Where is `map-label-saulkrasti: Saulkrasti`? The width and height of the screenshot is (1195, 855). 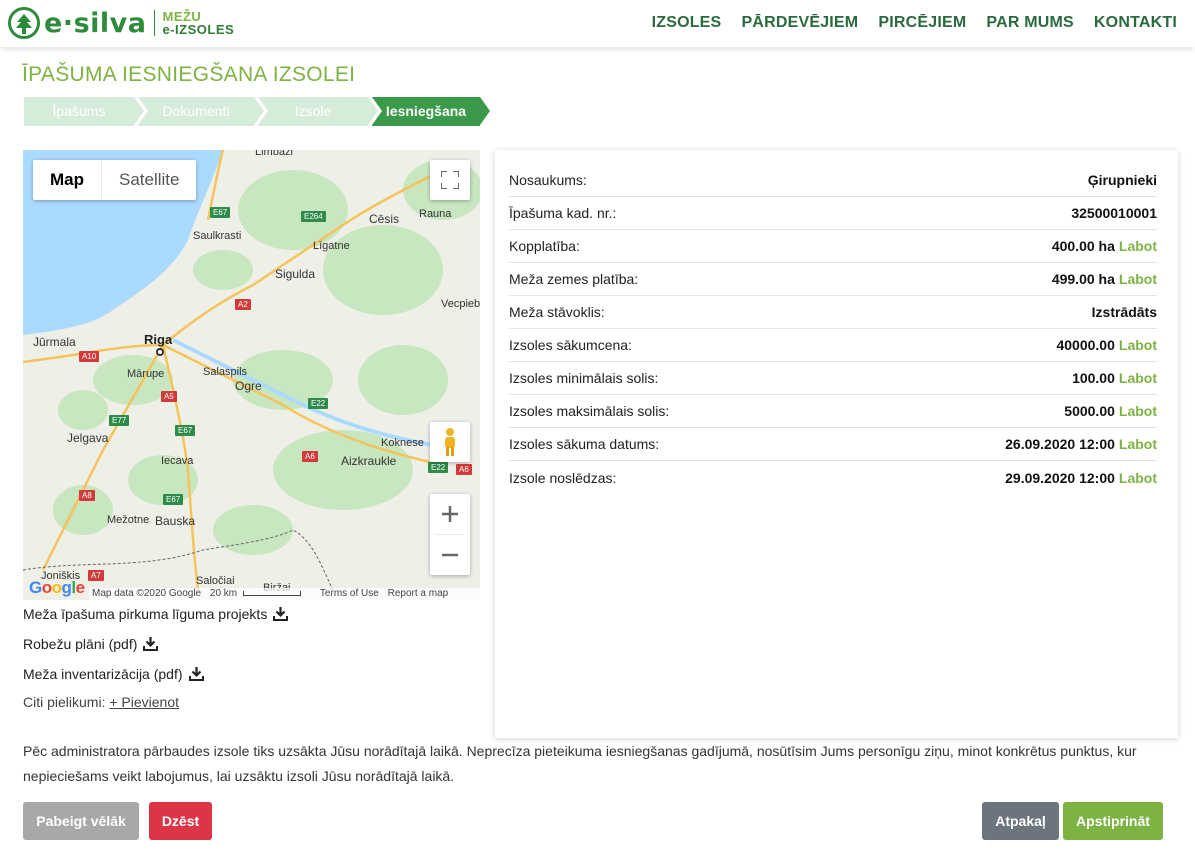 map-label-saulkrasti: Saulkrasti is located at coordinates (217, 236).